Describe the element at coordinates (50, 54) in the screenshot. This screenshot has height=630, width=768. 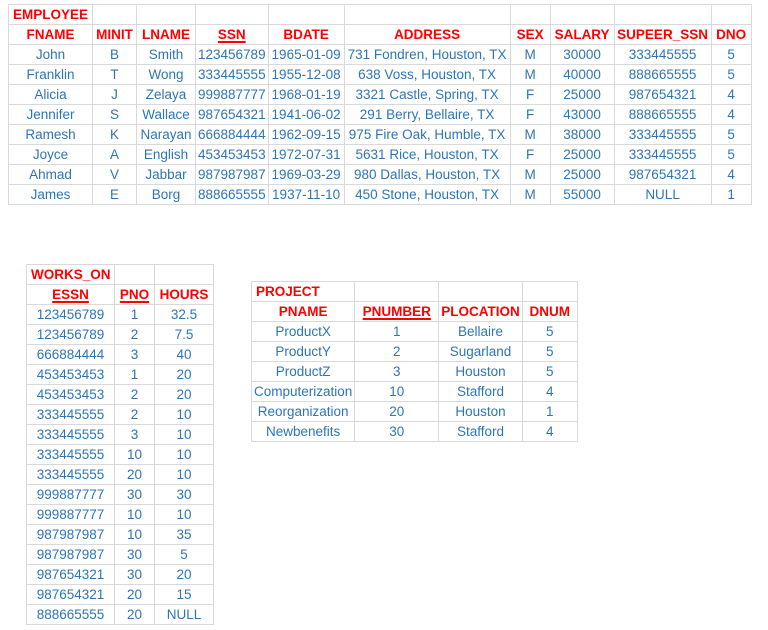
I see `table-cell: John` at that location.